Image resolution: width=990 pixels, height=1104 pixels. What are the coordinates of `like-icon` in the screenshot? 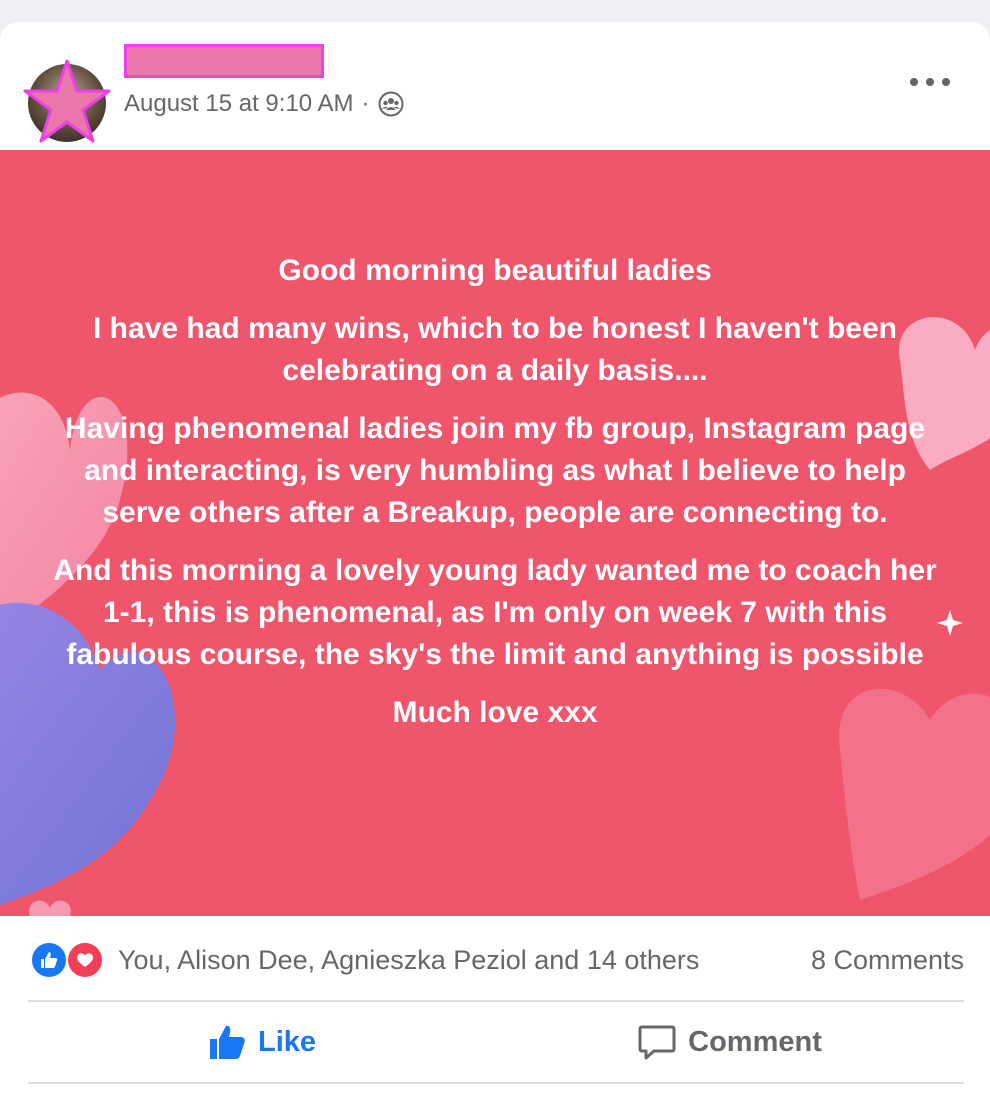 It's located at (49, 960).